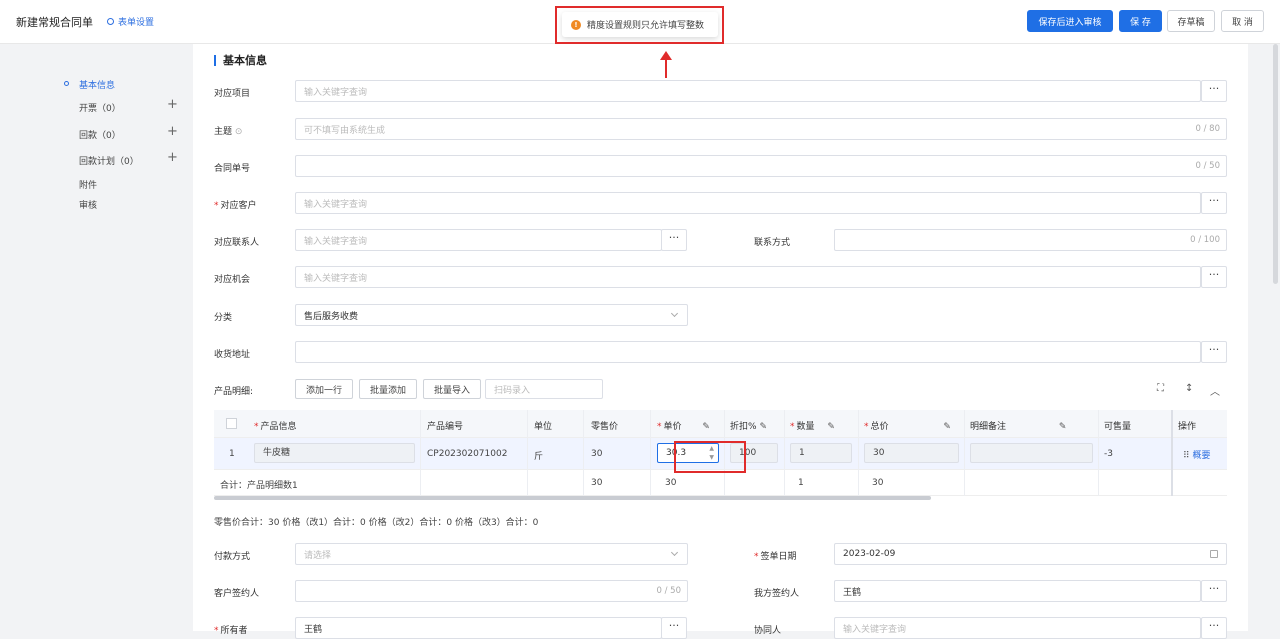  Describe the element at coordinates (88, 184) in the screenshot. I see `sidebar-item-attachment: 附件` at that location.